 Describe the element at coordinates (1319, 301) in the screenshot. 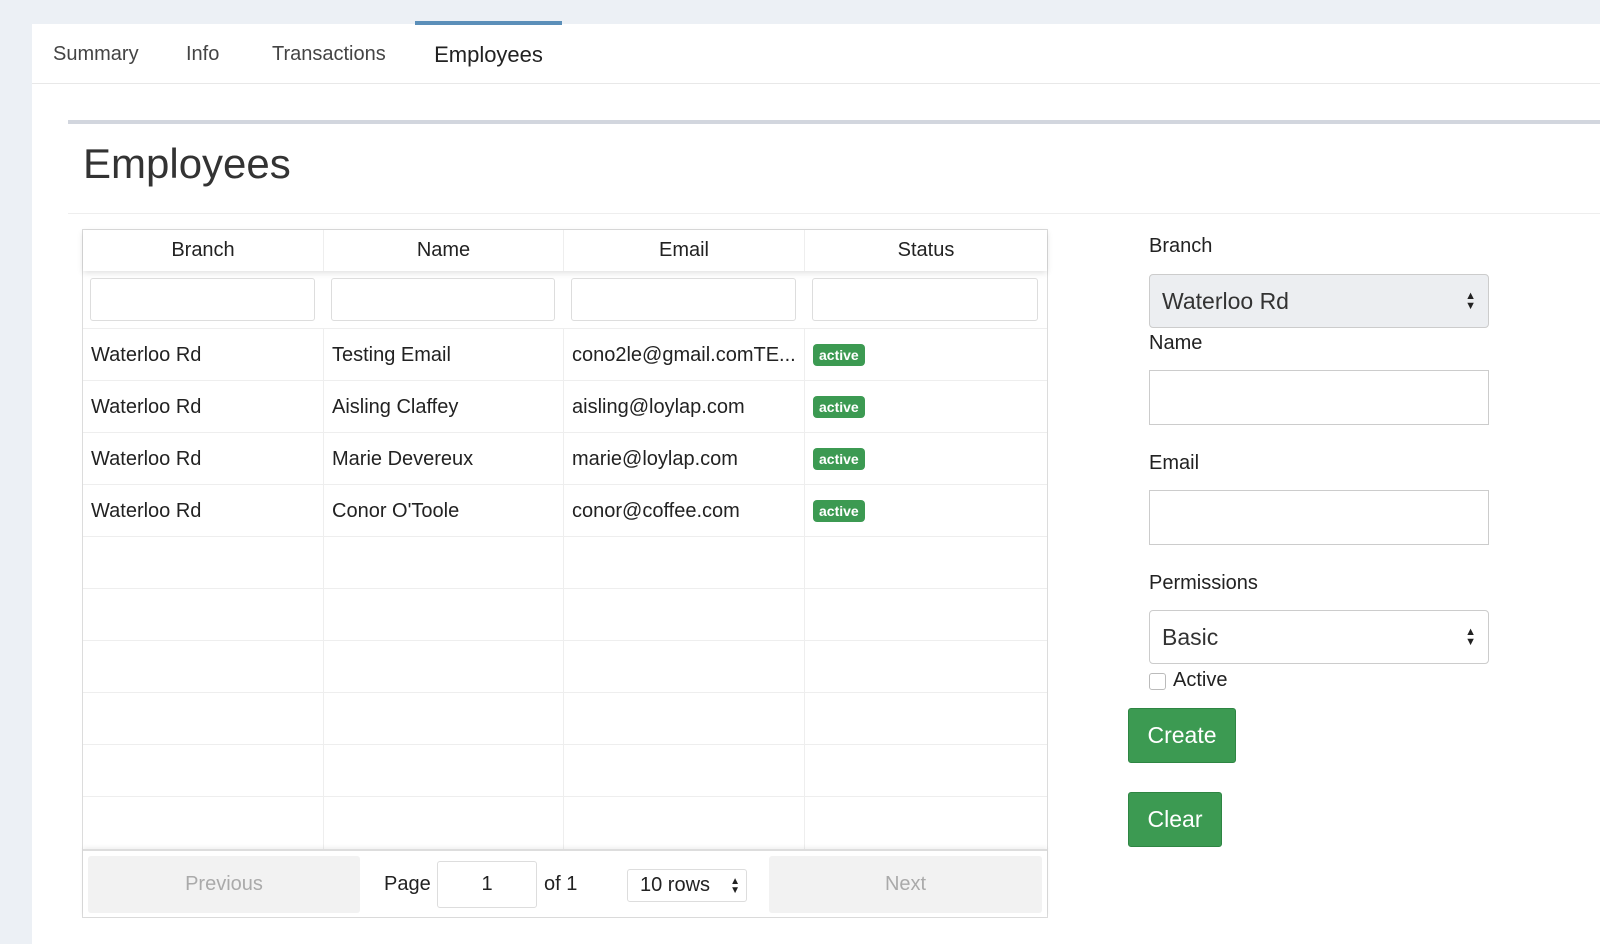

I see `branch-select: Waterloo Rd ▲ ▼` at that location.